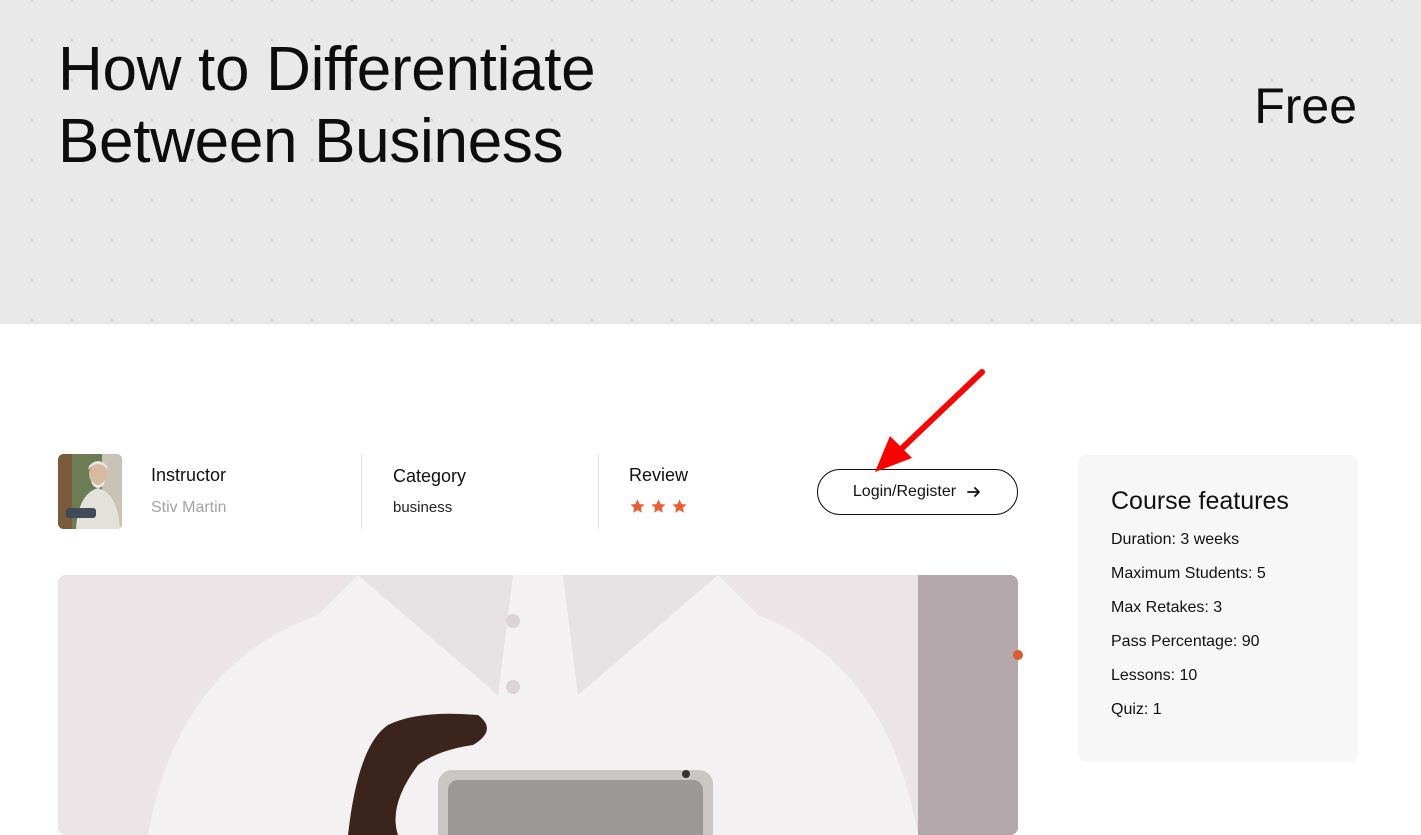  I want to click on feature-pass-percentage: Pass Percentage: 90, so click(1185, 641).